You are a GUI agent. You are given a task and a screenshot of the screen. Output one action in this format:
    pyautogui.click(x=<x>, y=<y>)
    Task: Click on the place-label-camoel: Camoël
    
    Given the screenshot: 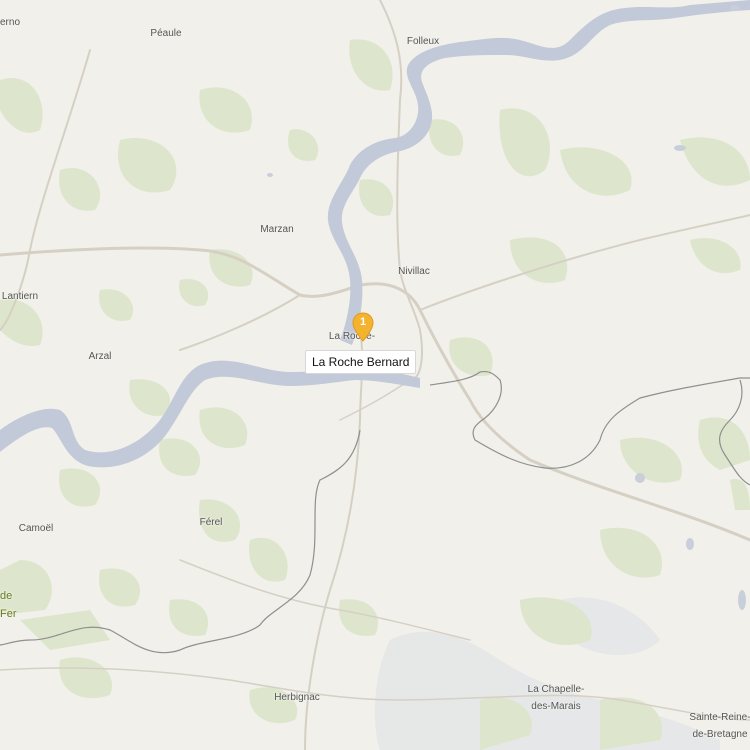 What is the action you would take?
    pyautogui.click(x=36, y=528)
    